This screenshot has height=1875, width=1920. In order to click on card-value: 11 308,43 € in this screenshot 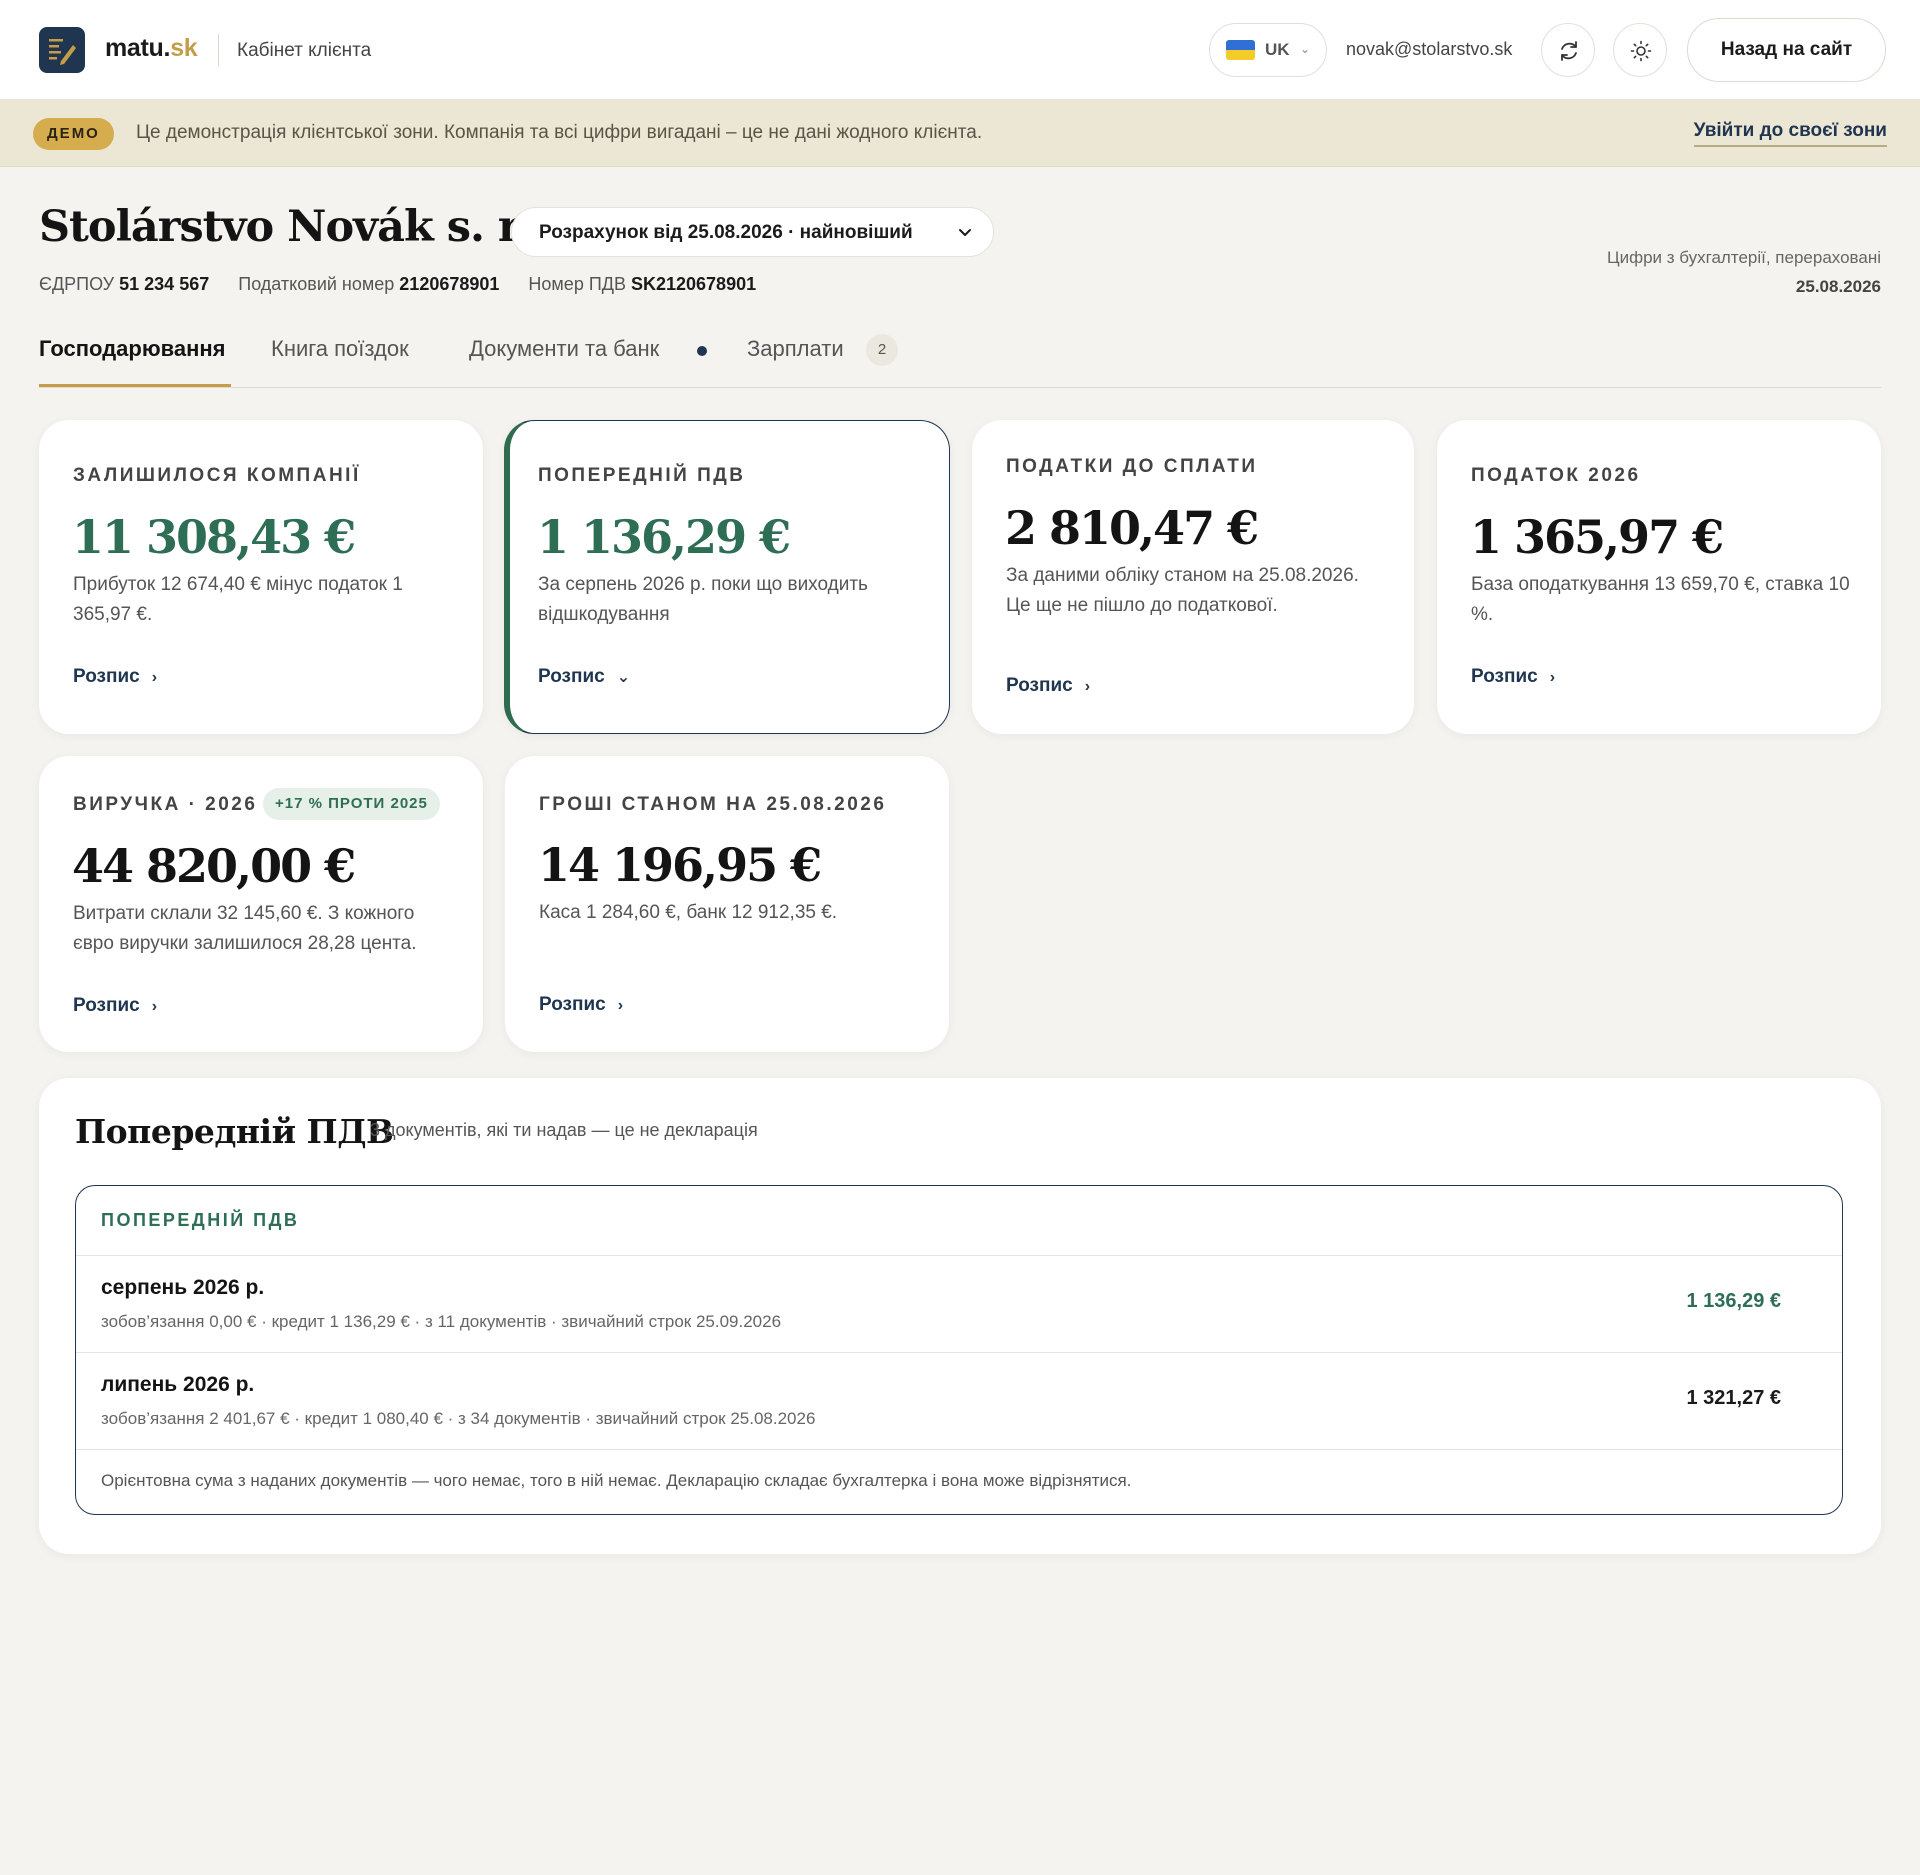, I will do `click(214, 537)`.